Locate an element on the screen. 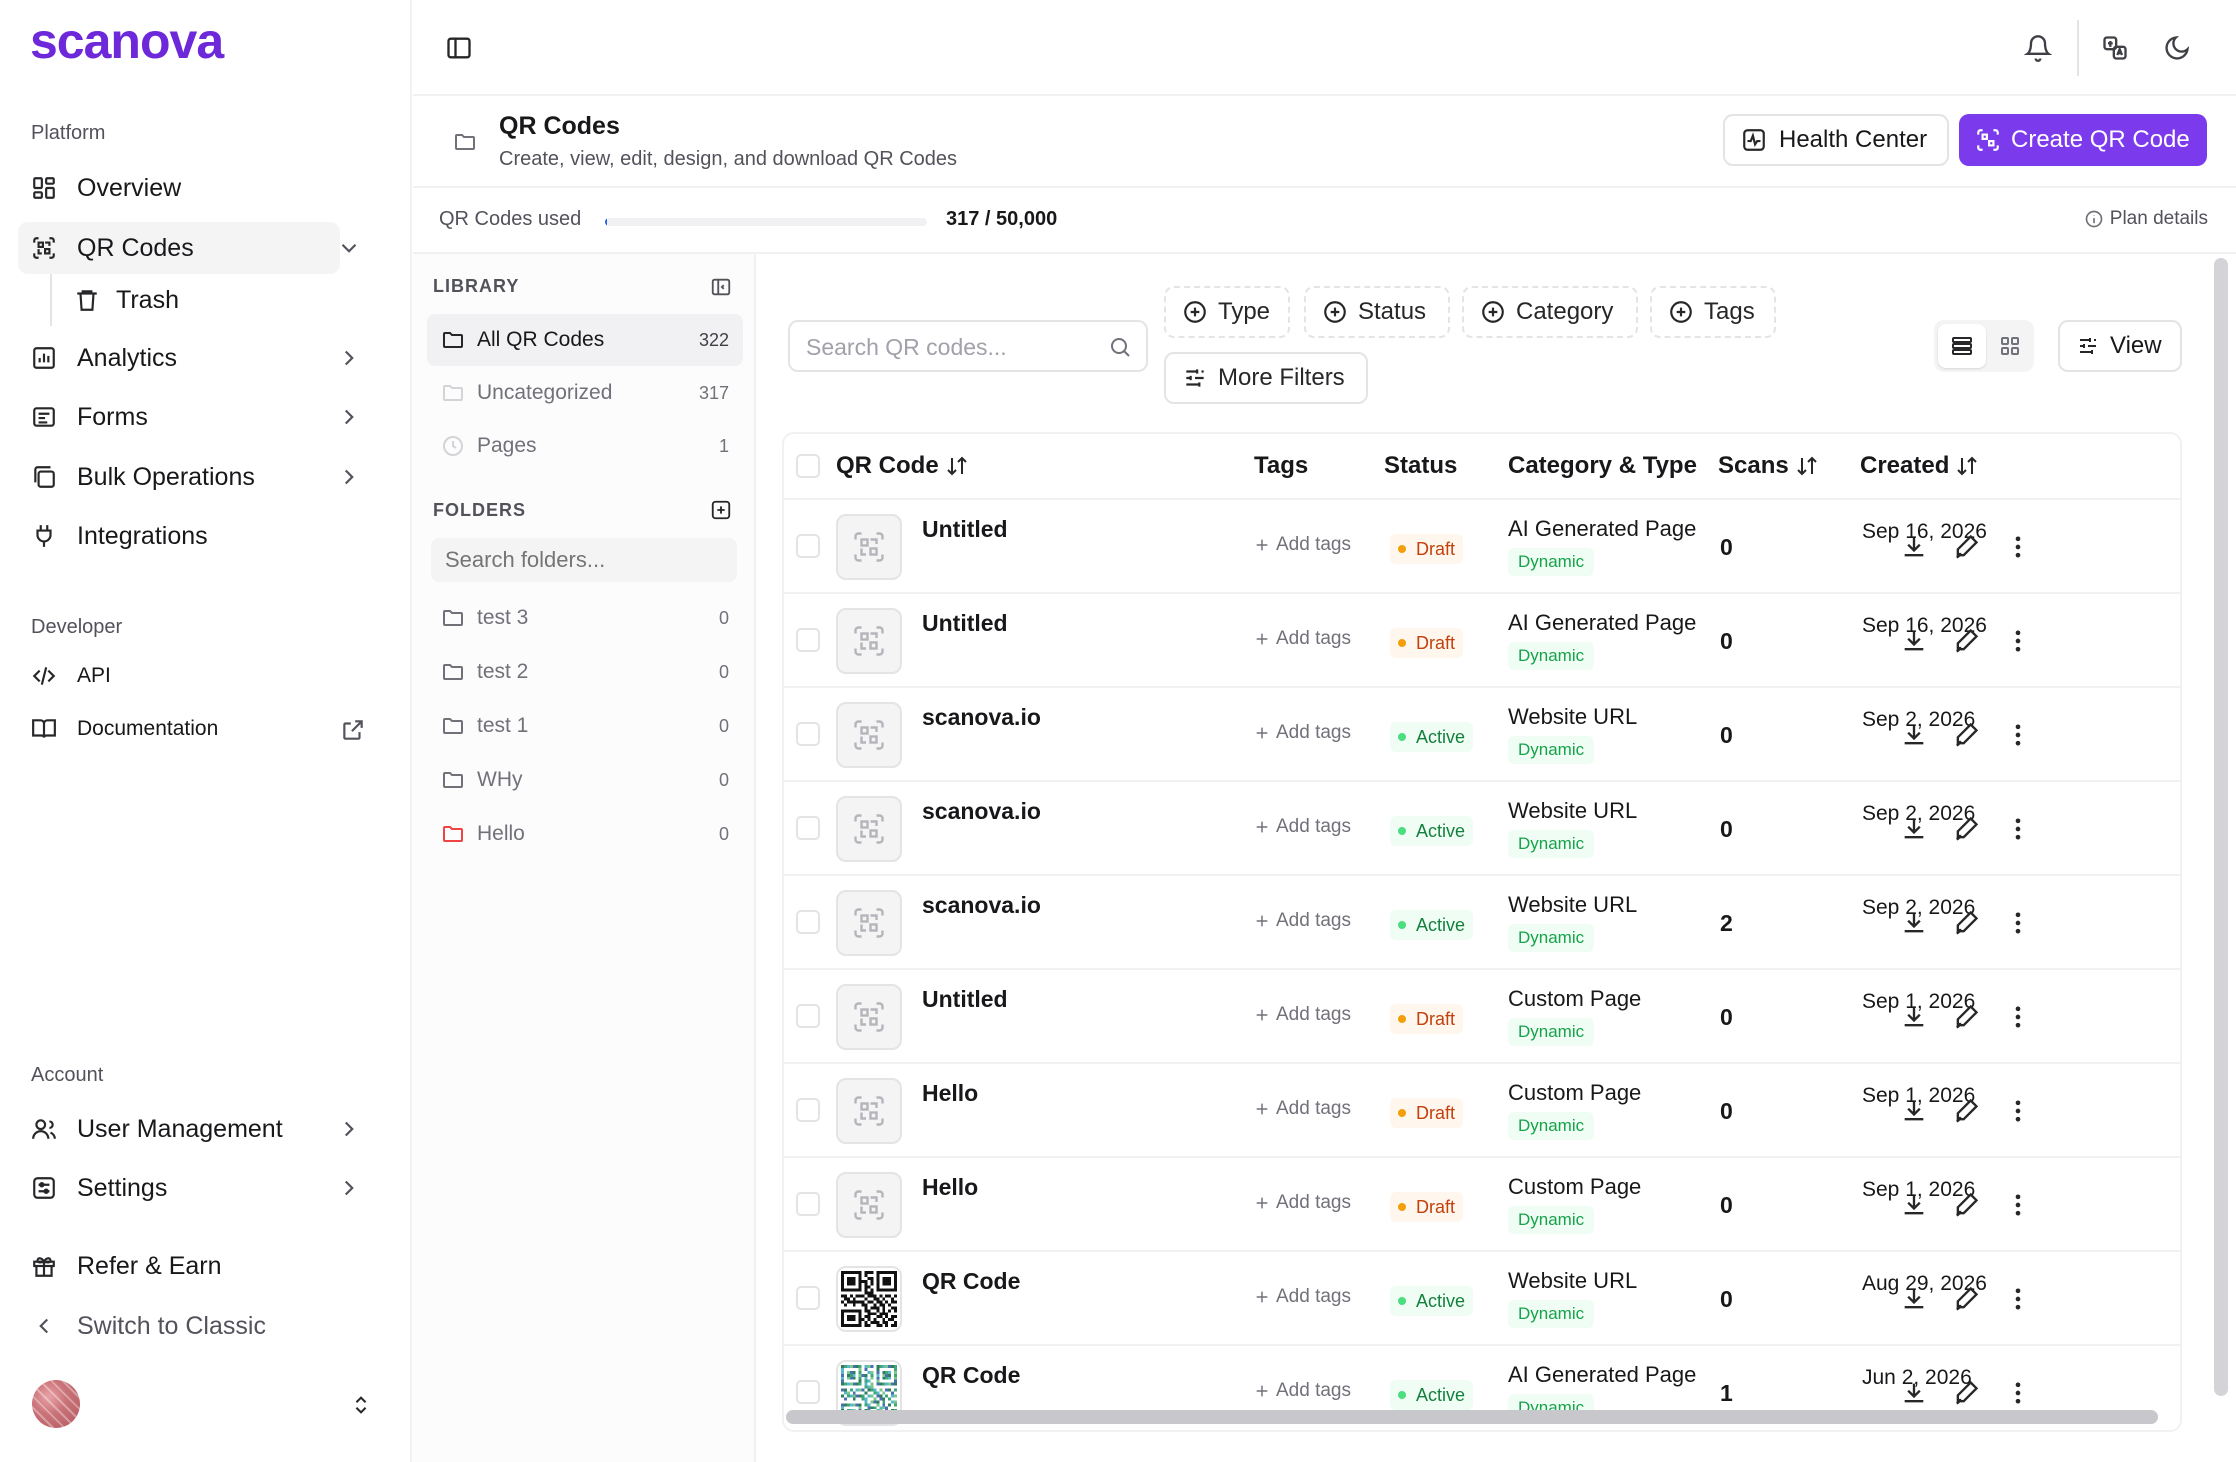  create-qr-code-button: Create QR Code is located at coordinates (2083, 140).